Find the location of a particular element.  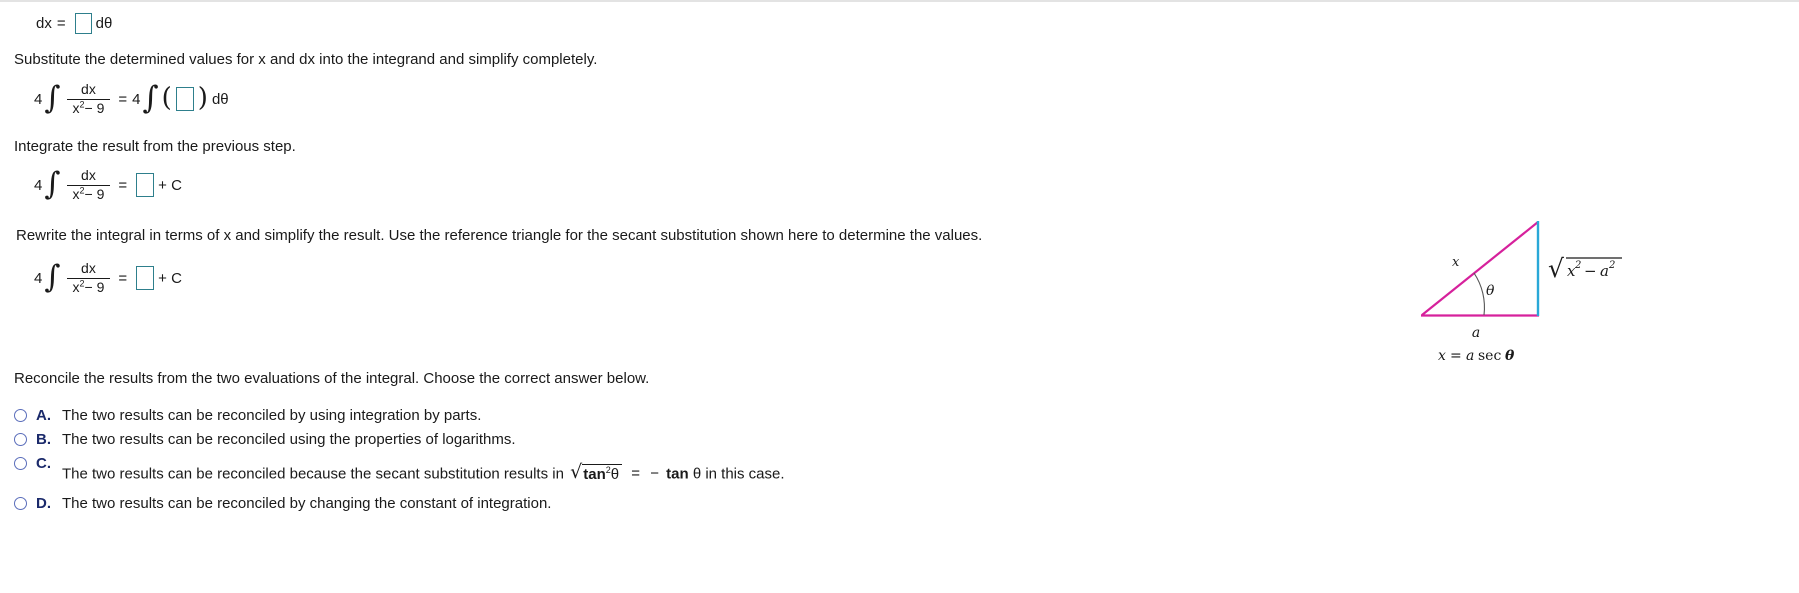

rewrite-answer-input is located at coordinates (145, 278).